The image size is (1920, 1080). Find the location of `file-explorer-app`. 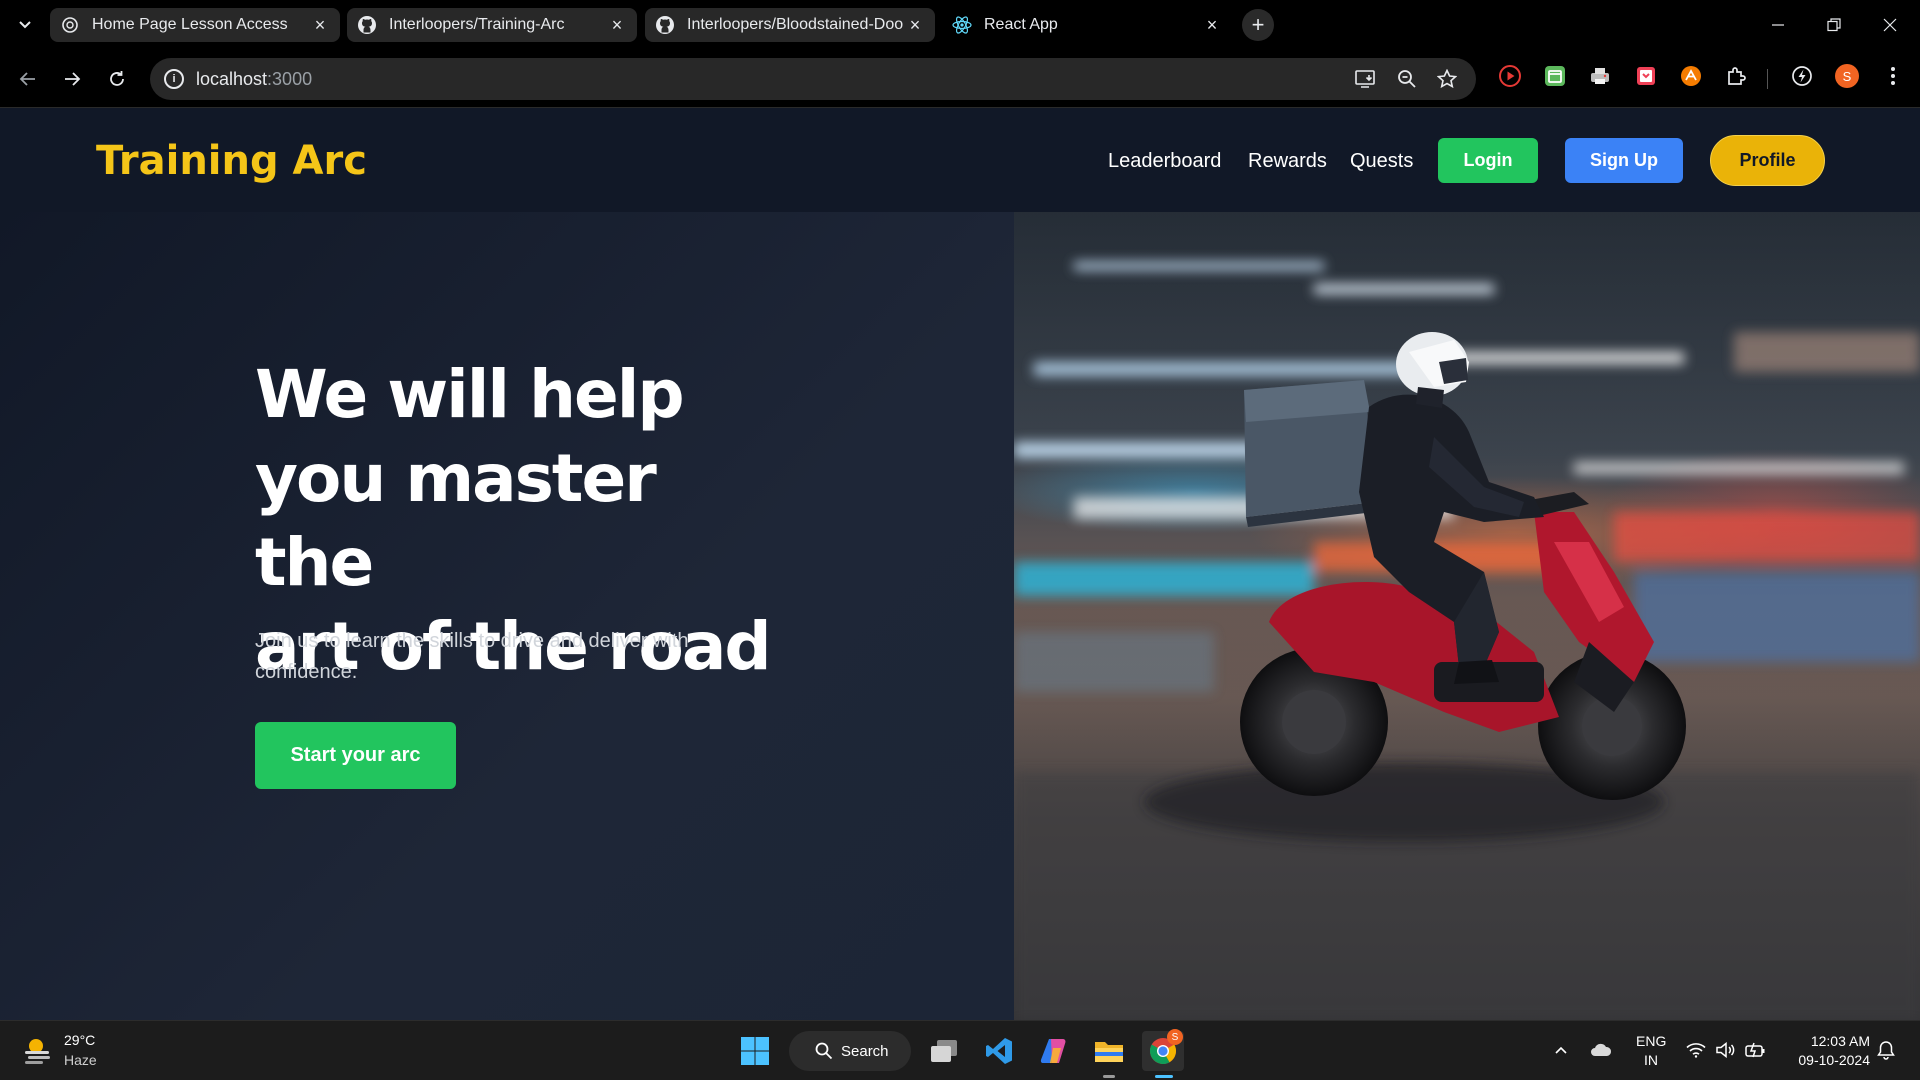

file-explorer-app is located at coordinates (1109, 1051).